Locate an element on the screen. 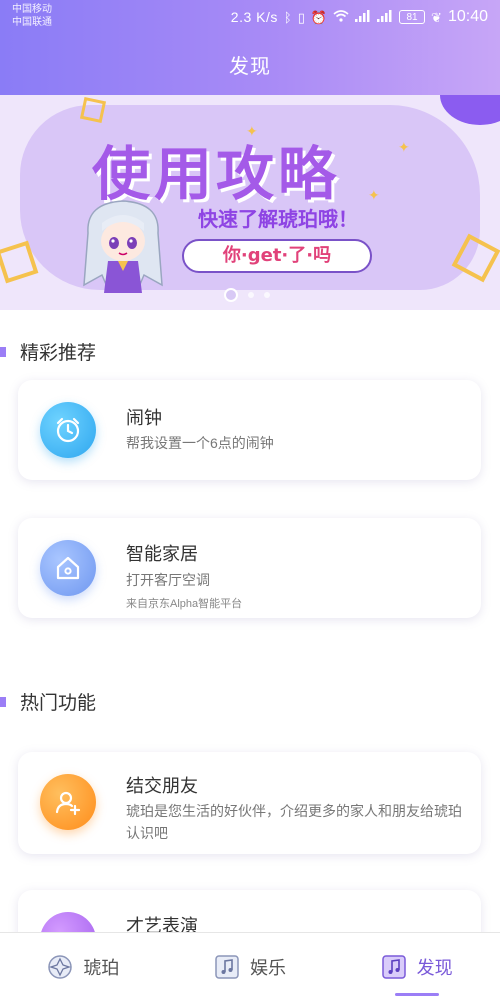 The image size is (500, 1000). card-source: 来自京东Alpha智能平台 is located at coordinates (184, 604).